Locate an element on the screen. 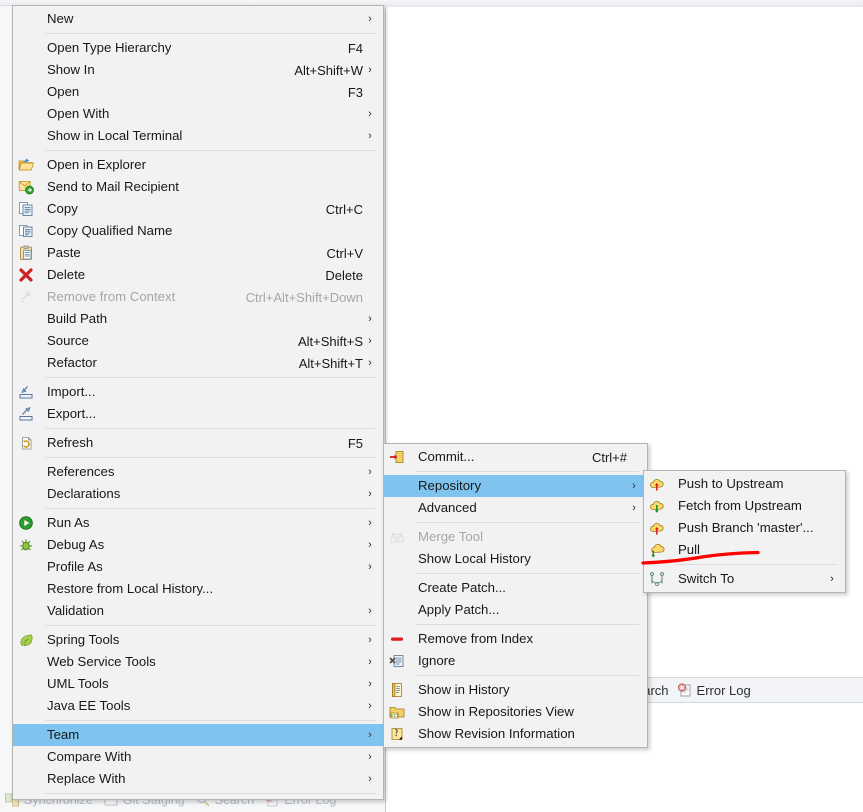 Image resolution: width=863 pixels, height=812 pixels. menu-item-remove-from-index: Remove from Index› is located at coordinates (515, 639).